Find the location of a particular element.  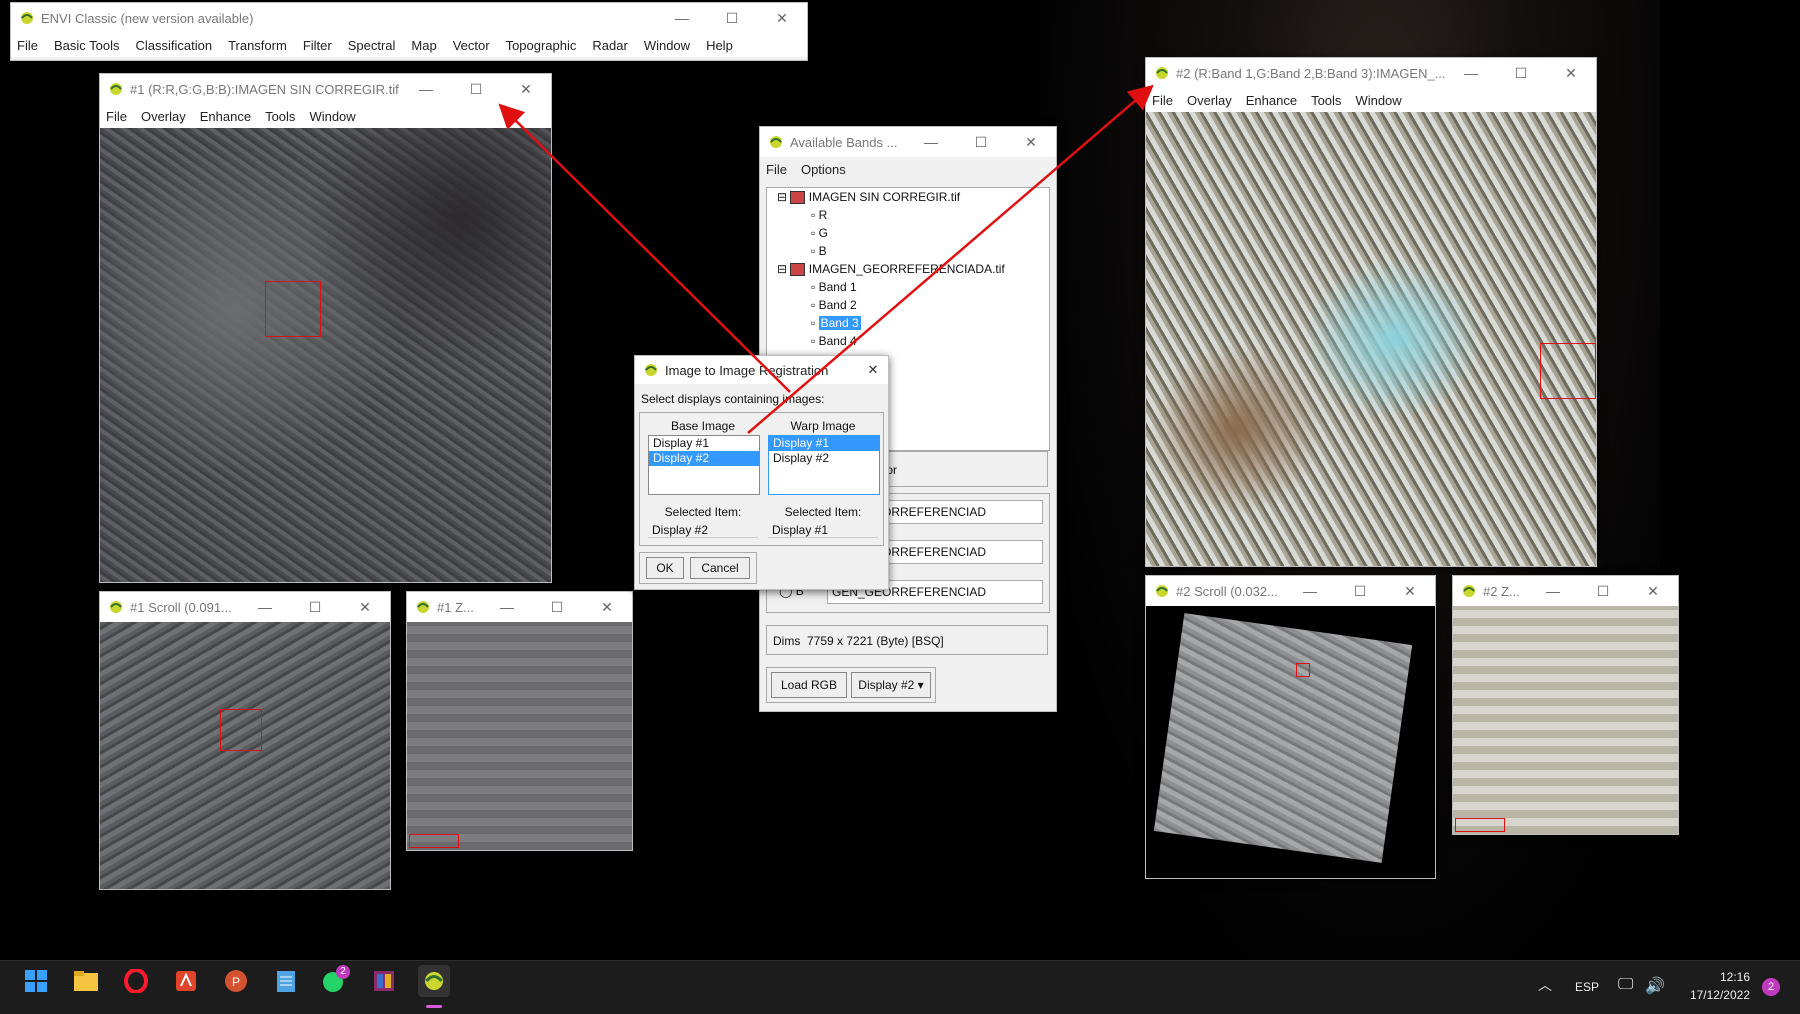

menu-transform: Transform is located at coordinates (257, 45).